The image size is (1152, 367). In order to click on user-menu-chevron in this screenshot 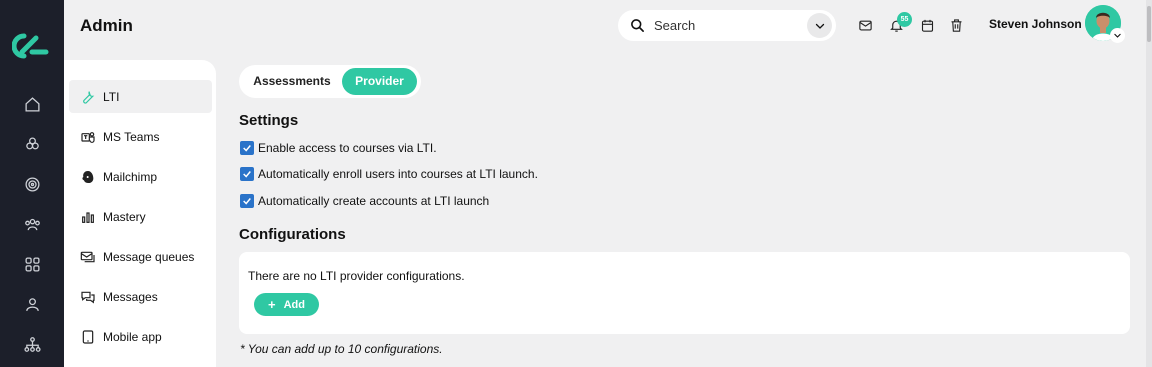, I will do `click(1117, 35)`.